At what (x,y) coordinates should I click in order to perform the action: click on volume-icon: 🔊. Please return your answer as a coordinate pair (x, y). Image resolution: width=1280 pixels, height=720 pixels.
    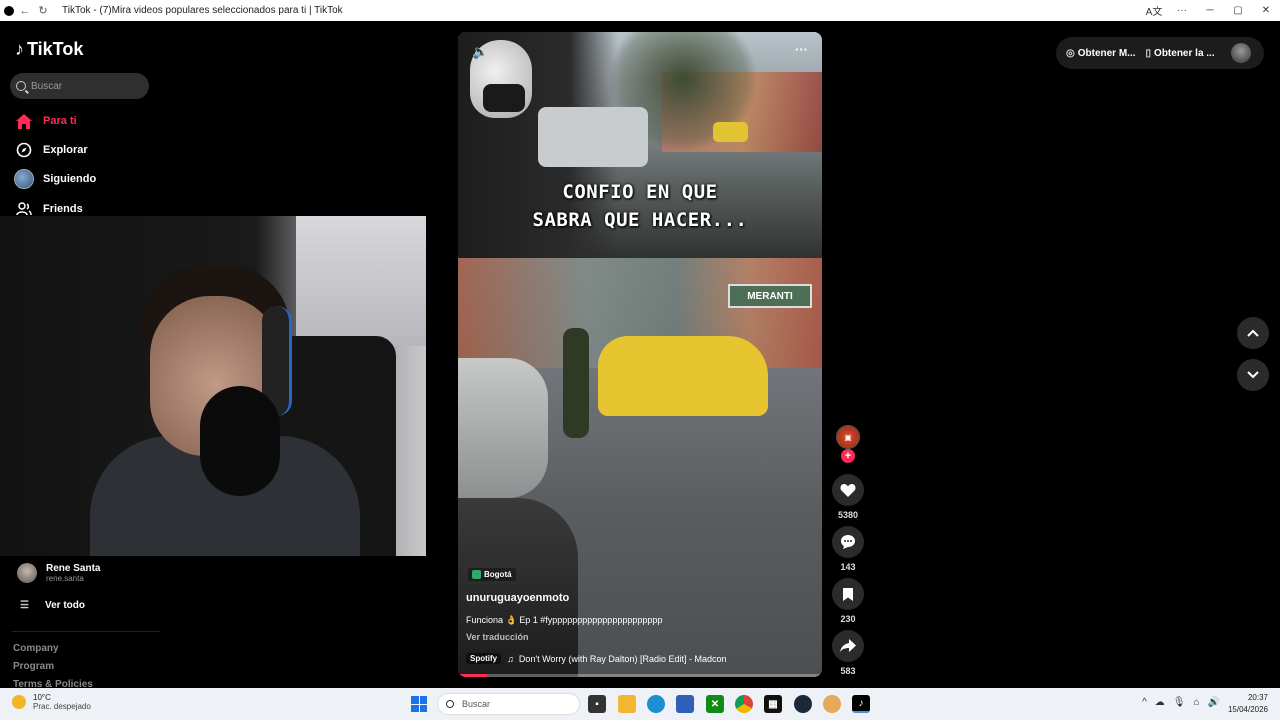
    Looking at the image, I should click on (1214, 702).